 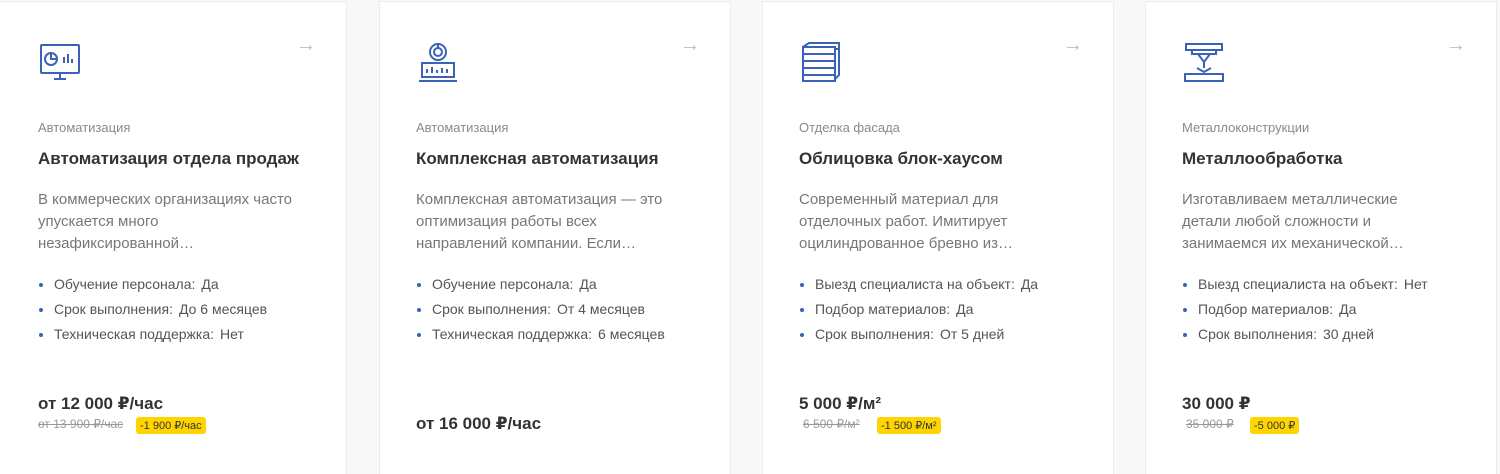 What do you see at coordinates (901, 159) in the screenshot?
I see `card-title: Облицовка блок-хаусом` at bounding box center [901, 159].